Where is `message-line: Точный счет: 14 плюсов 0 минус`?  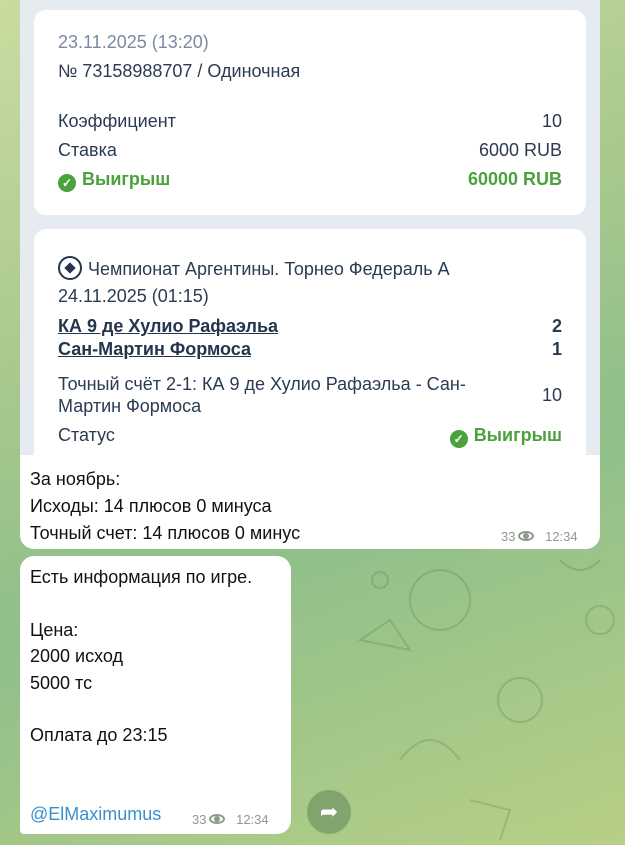 message-line: Точный счет: 14 плюсов 0 минус is located at coordinates (165, 533).